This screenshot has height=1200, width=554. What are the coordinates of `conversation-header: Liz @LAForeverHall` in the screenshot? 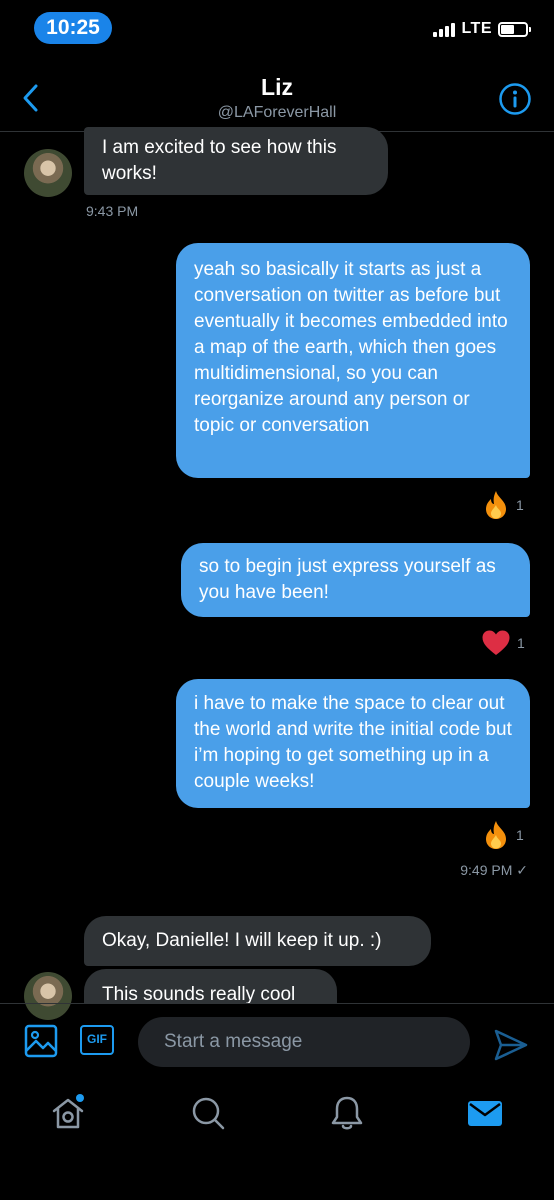 It's located at (277, 101).